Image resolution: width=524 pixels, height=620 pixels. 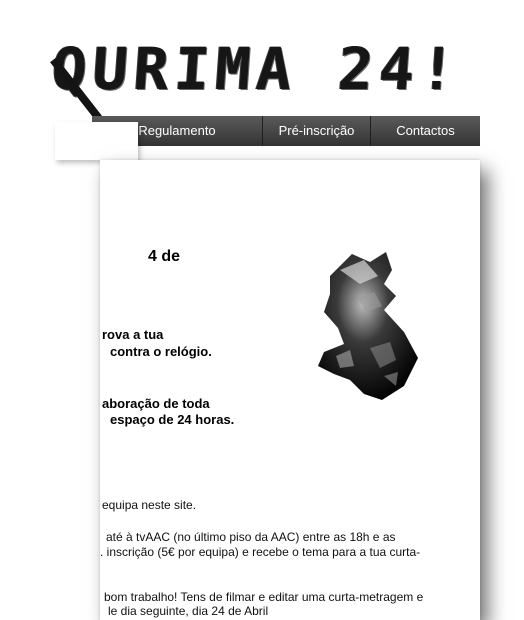 What do you see at coordinates (164, 256) in the screenshot?
I see `page-heading: 4 de` at bounding box center [164, 256].